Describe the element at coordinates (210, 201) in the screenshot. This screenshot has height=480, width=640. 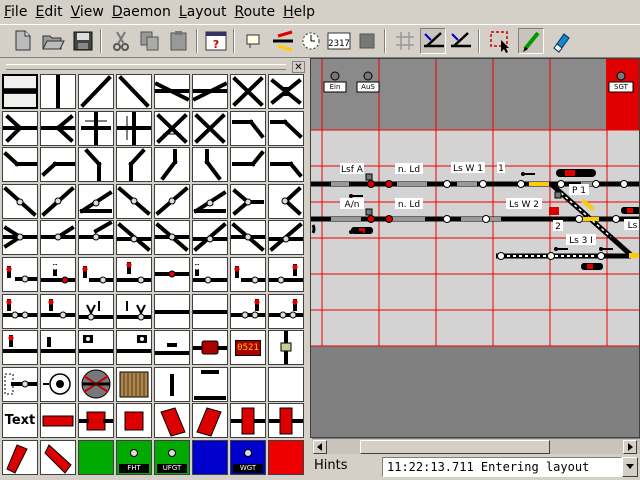
I see `palette-cell-r3-c5` at that location.